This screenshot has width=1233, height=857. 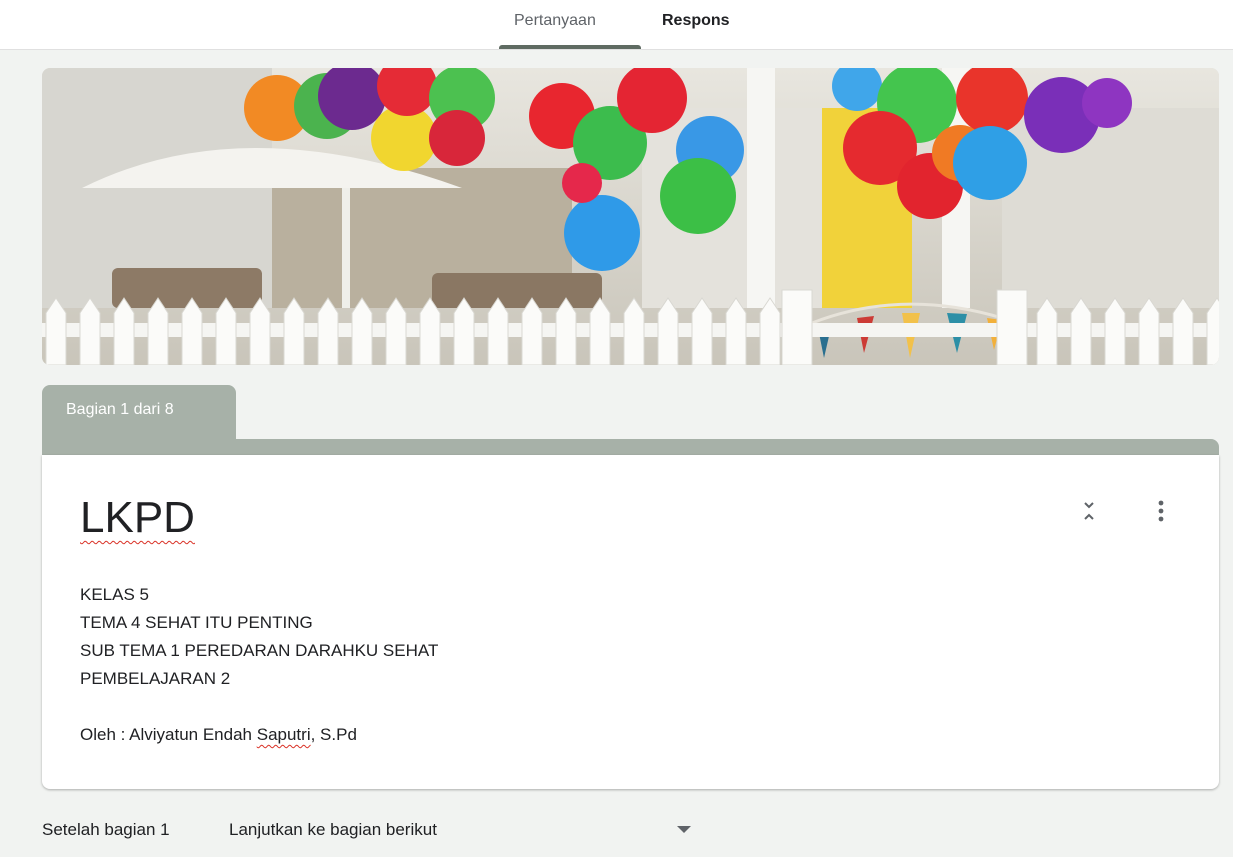 I want to click on description-spacer, so click(x=259, y=707).